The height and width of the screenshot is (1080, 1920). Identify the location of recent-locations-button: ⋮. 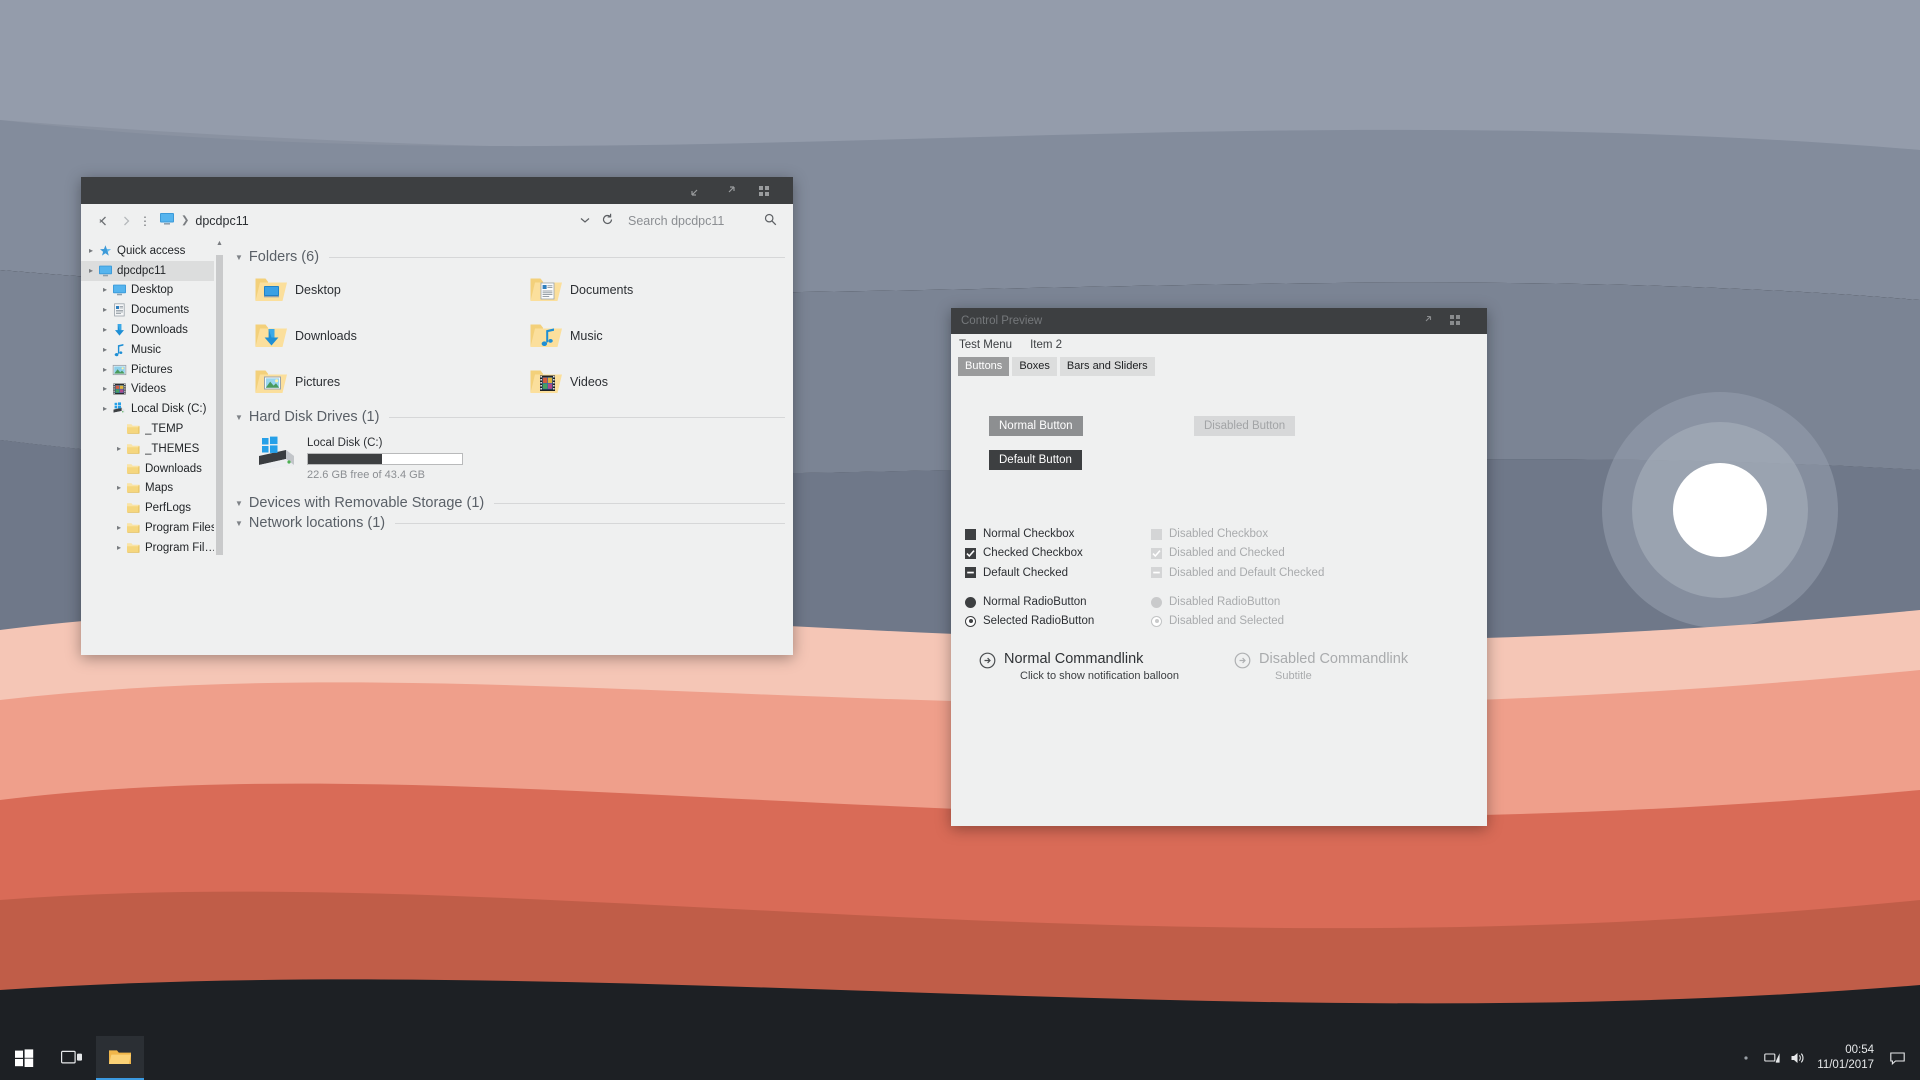
(145, 221).